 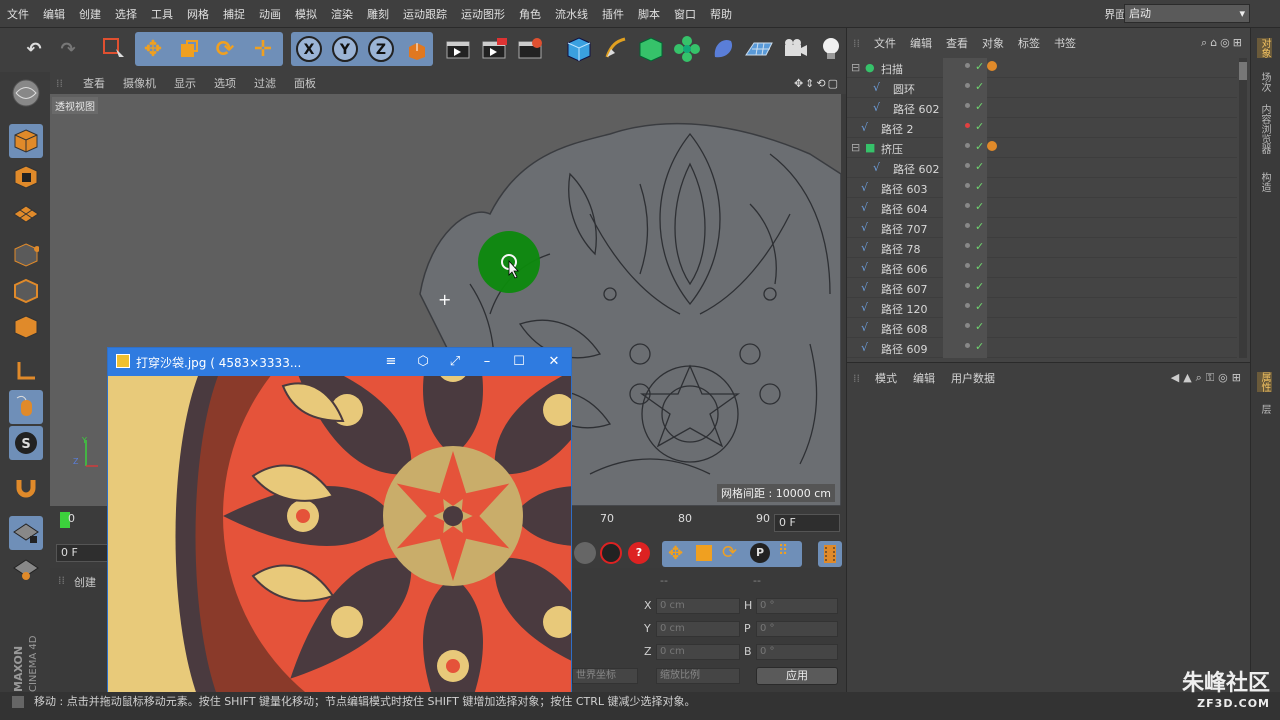 What do you see at coordinates (26, 371) in the screenshot?
I see `axis-mode-icon` at bounding box center [26, 371].